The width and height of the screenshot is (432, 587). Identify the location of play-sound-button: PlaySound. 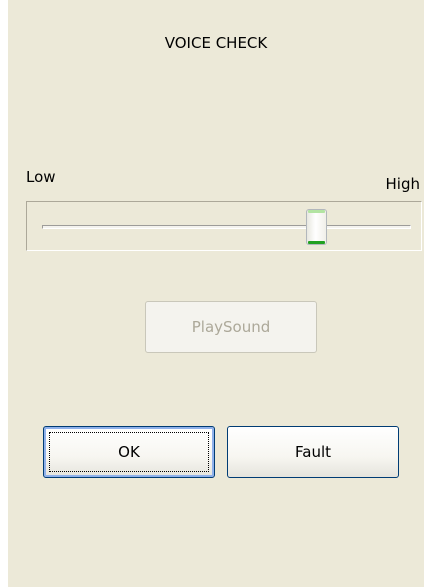
(231, 327).